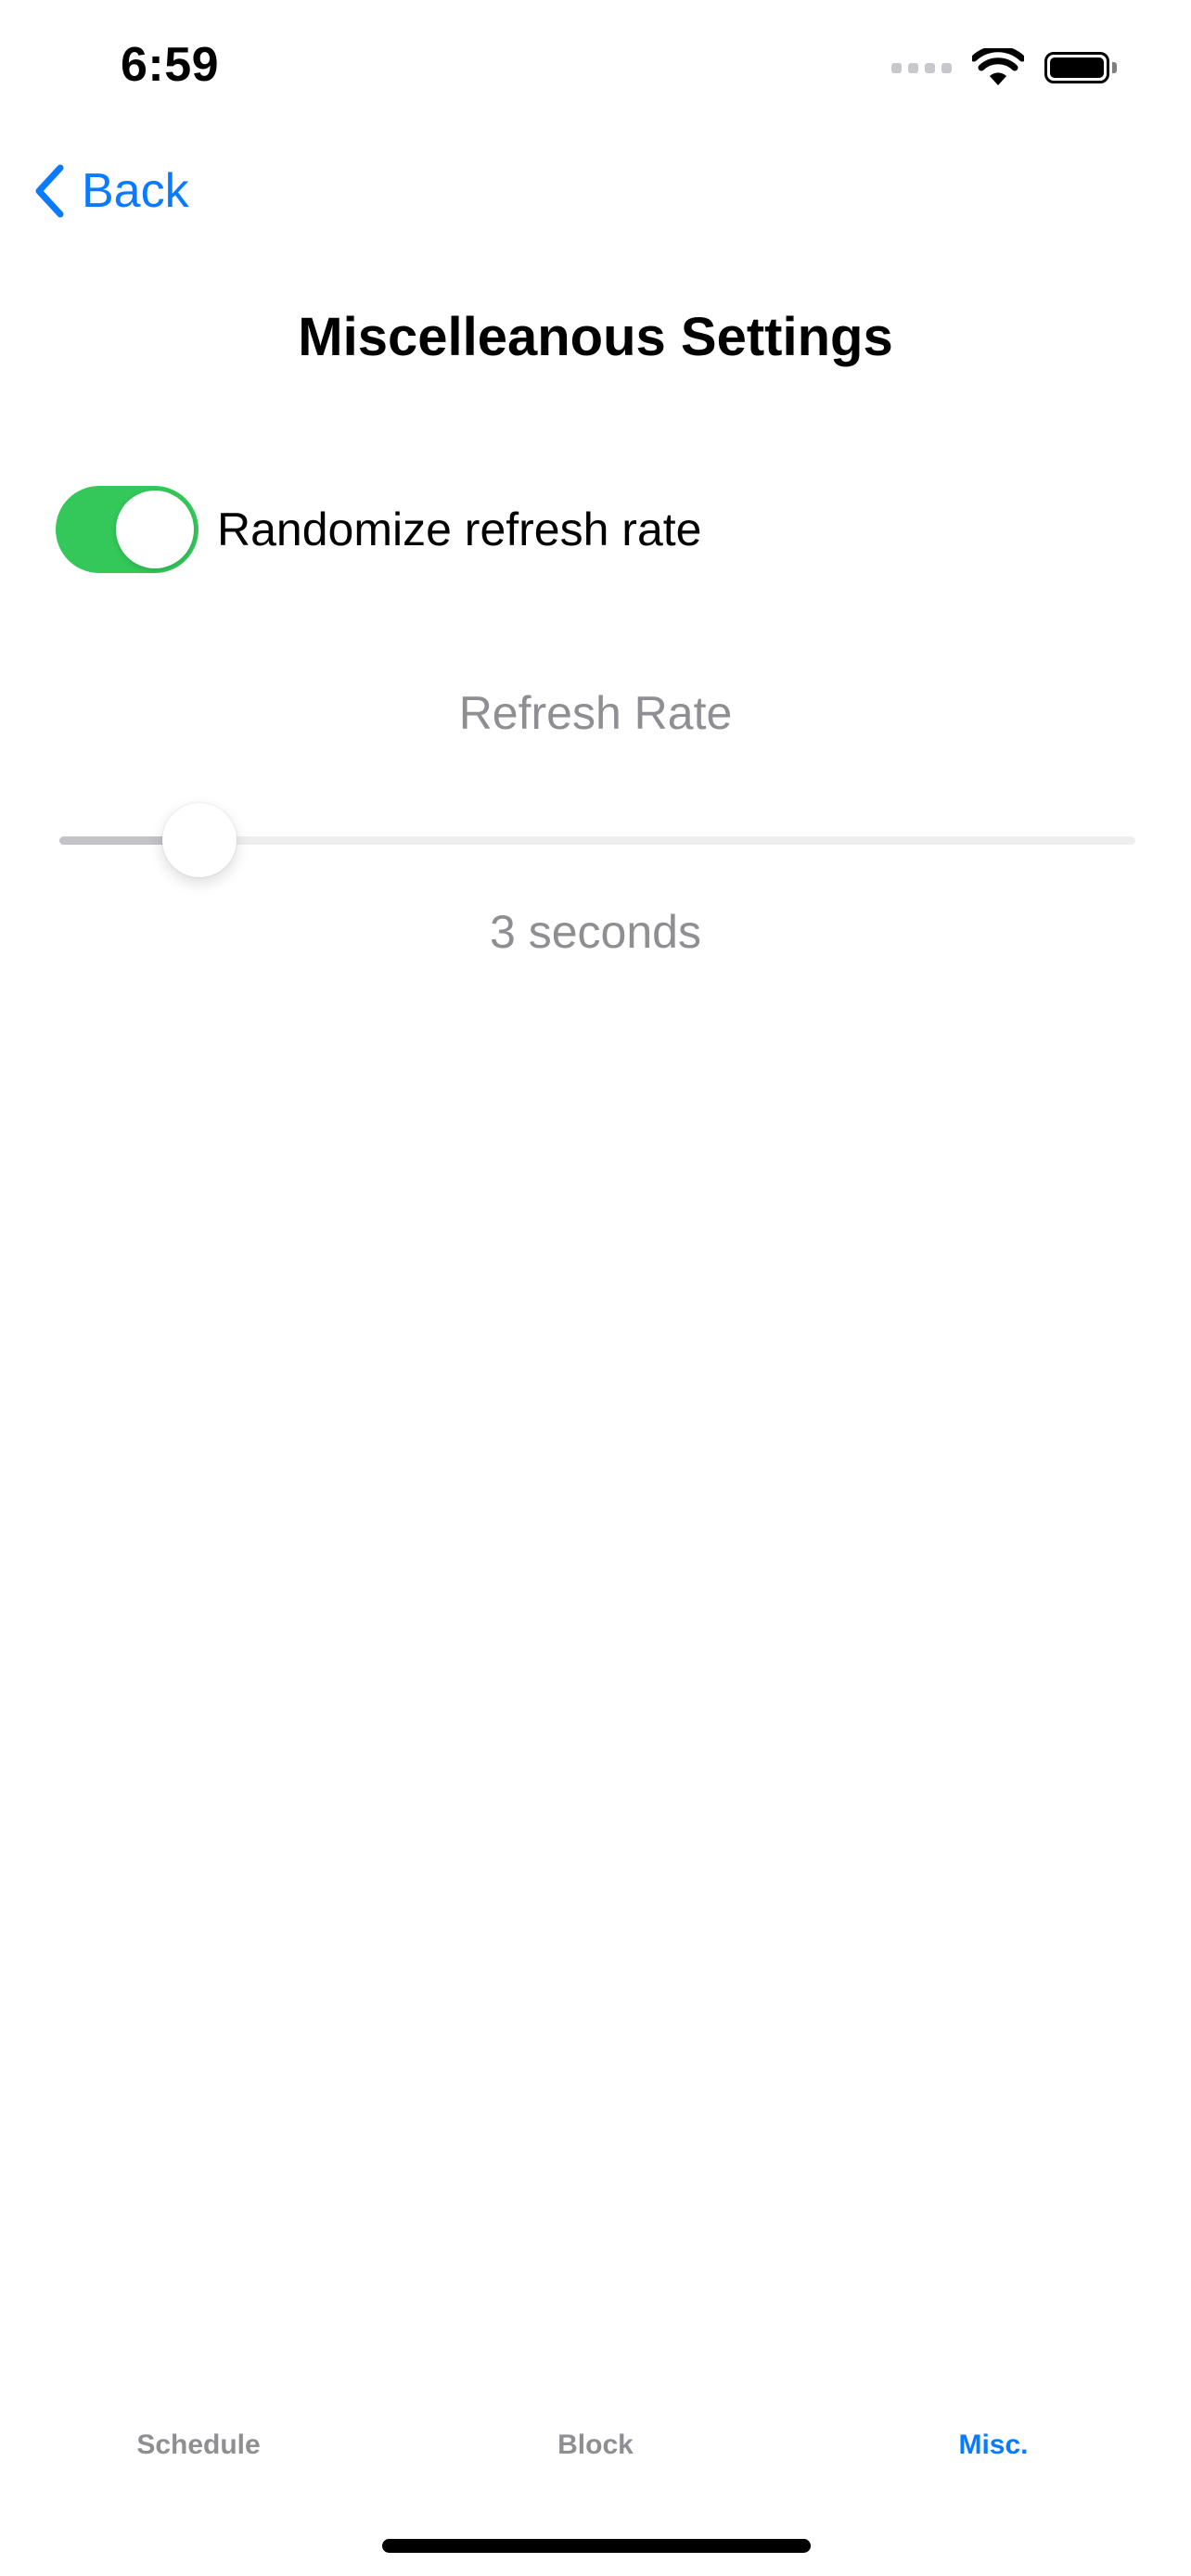 The width and height of the screenshot is (1191, 2576). Describe the element at coordinates (595, 2466) in the screenshot. I see `tab-bar: Schedule Block Misc.` at that location.